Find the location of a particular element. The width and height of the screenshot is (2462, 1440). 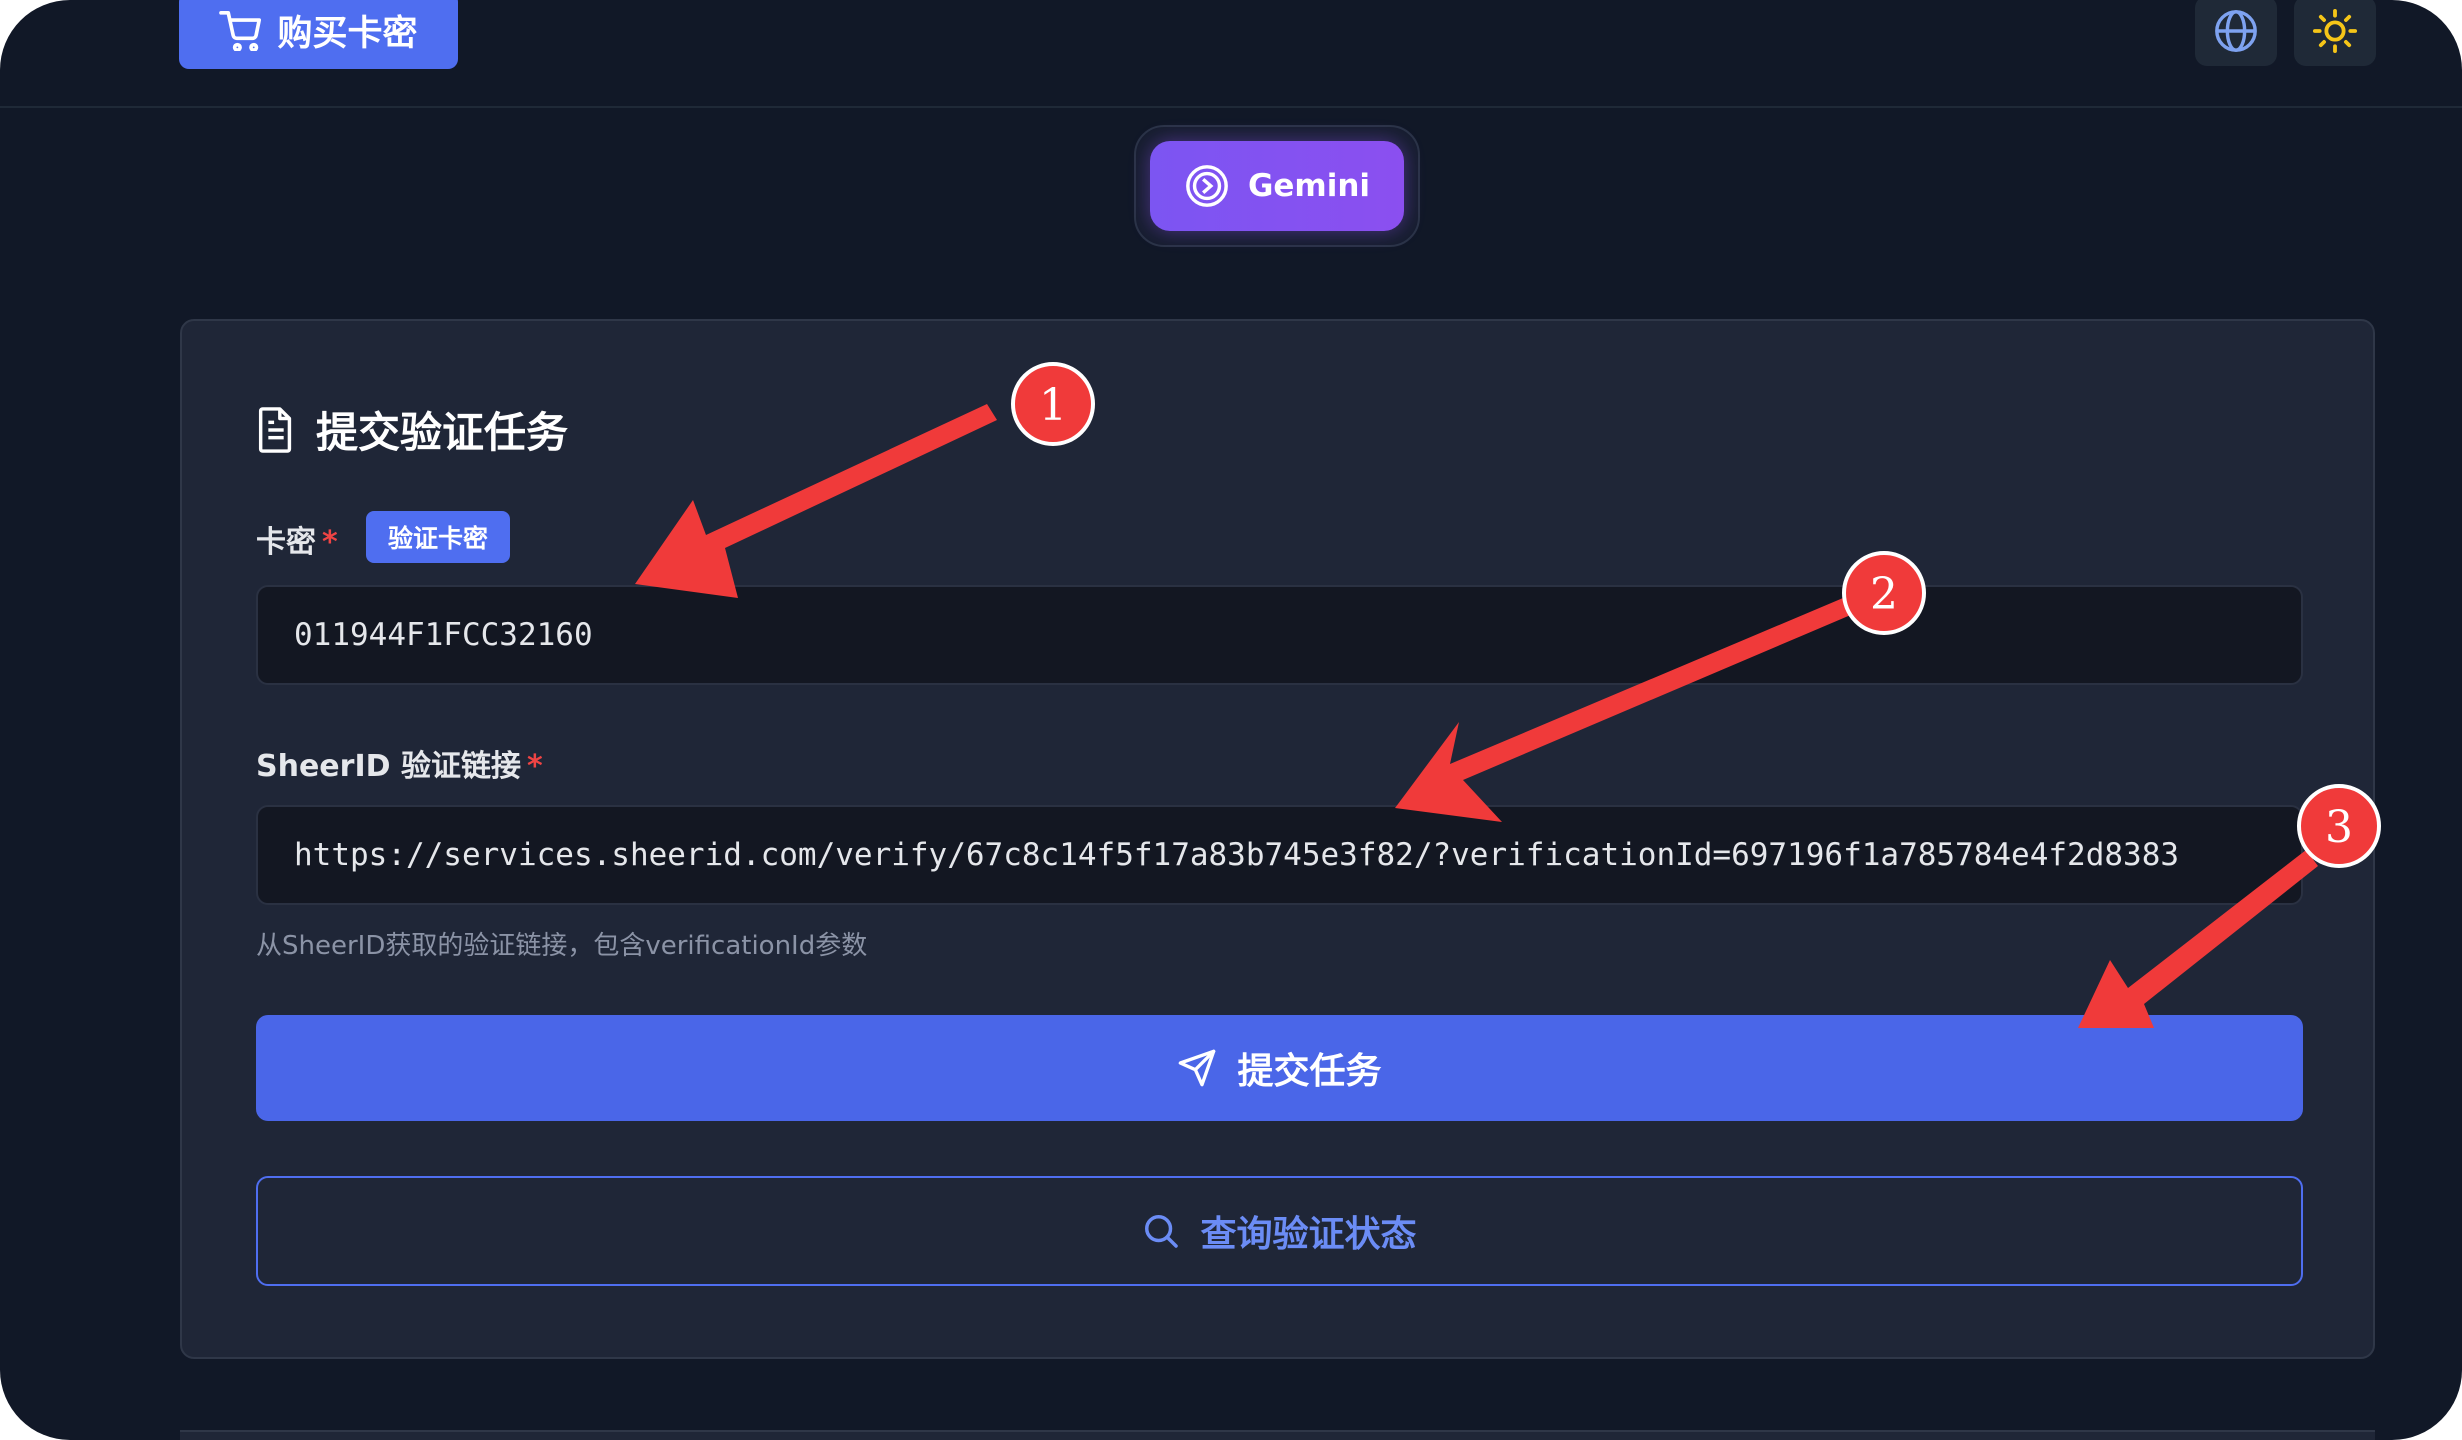

buy-card-key-label: 购买卡密 is located at coordinates (347, 34).